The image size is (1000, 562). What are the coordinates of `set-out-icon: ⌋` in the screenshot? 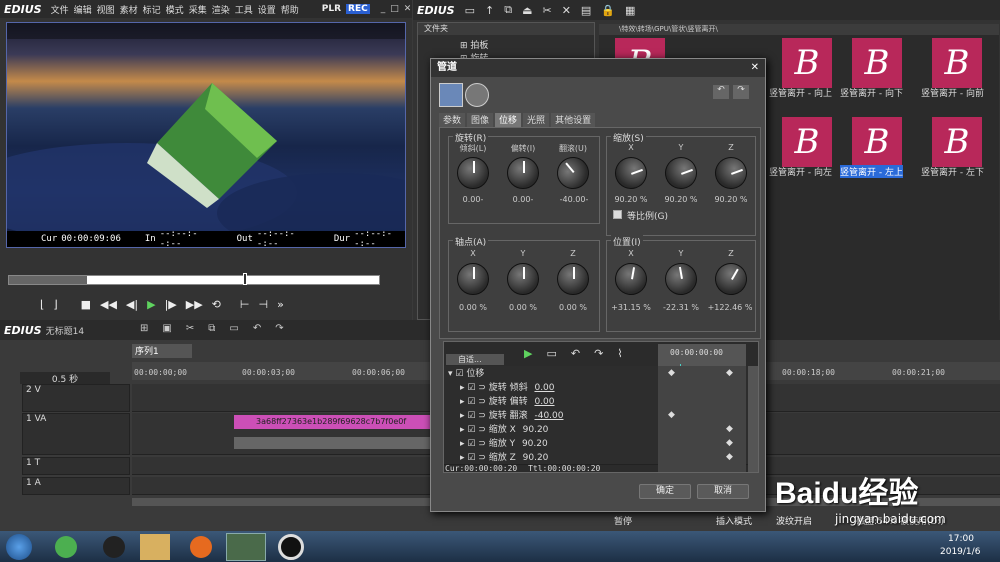 It's located at (55, 304).